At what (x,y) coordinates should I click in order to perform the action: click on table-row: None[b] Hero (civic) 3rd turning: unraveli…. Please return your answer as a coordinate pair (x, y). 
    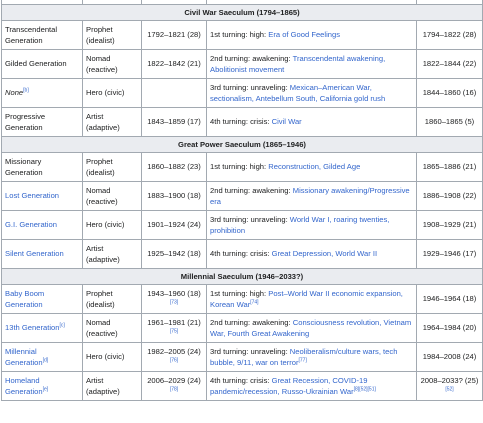
    Looking at the image, I should click on (242, 92).